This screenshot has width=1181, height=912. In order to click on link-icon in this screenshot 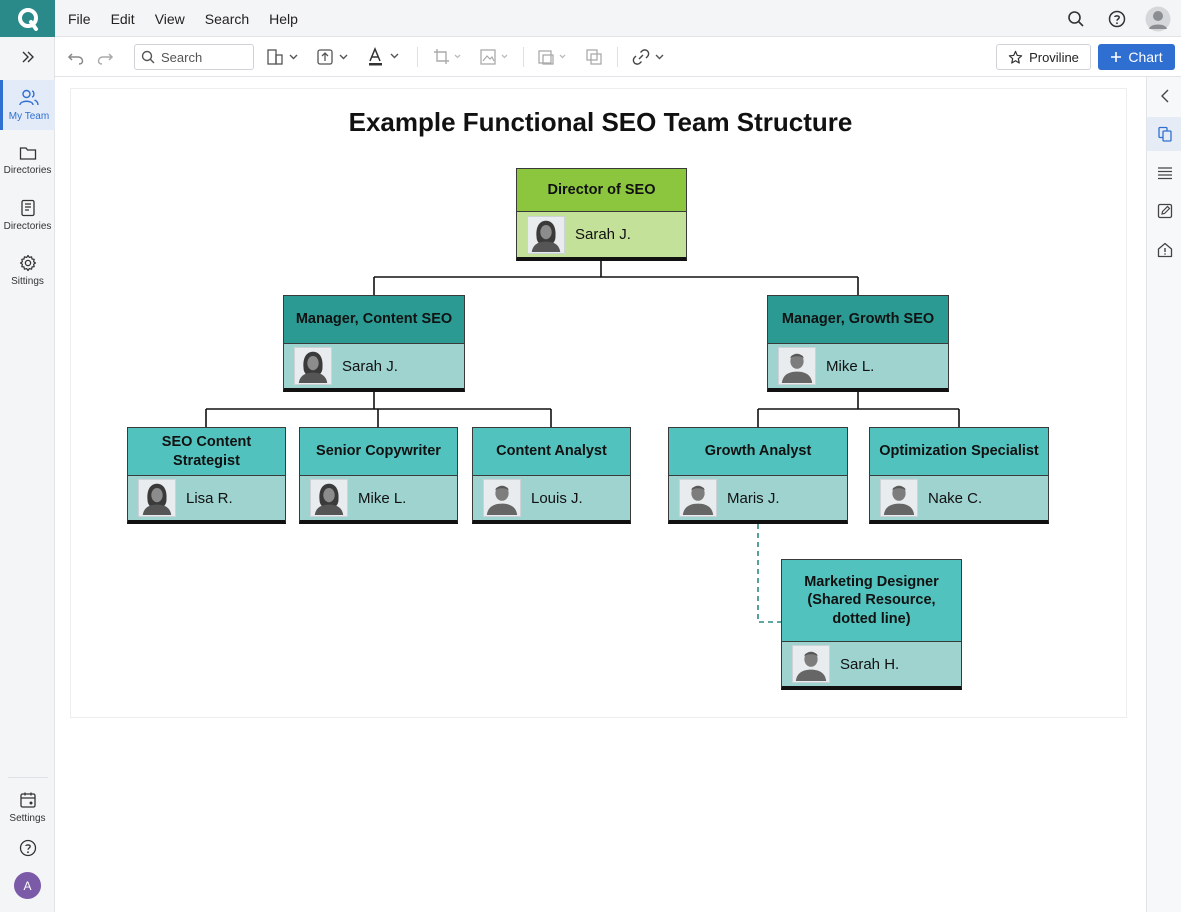, I will do `click(648, 57)`.